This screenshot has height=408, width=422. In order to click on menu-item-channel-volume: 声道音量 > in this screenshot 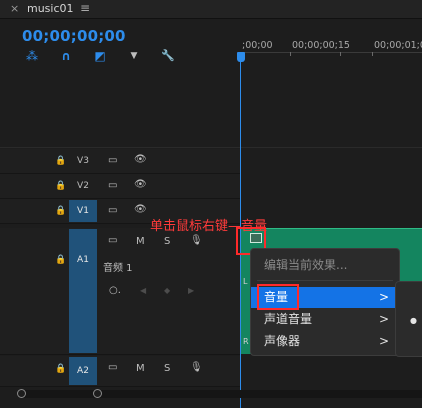, I will do `click(325, 319)`.